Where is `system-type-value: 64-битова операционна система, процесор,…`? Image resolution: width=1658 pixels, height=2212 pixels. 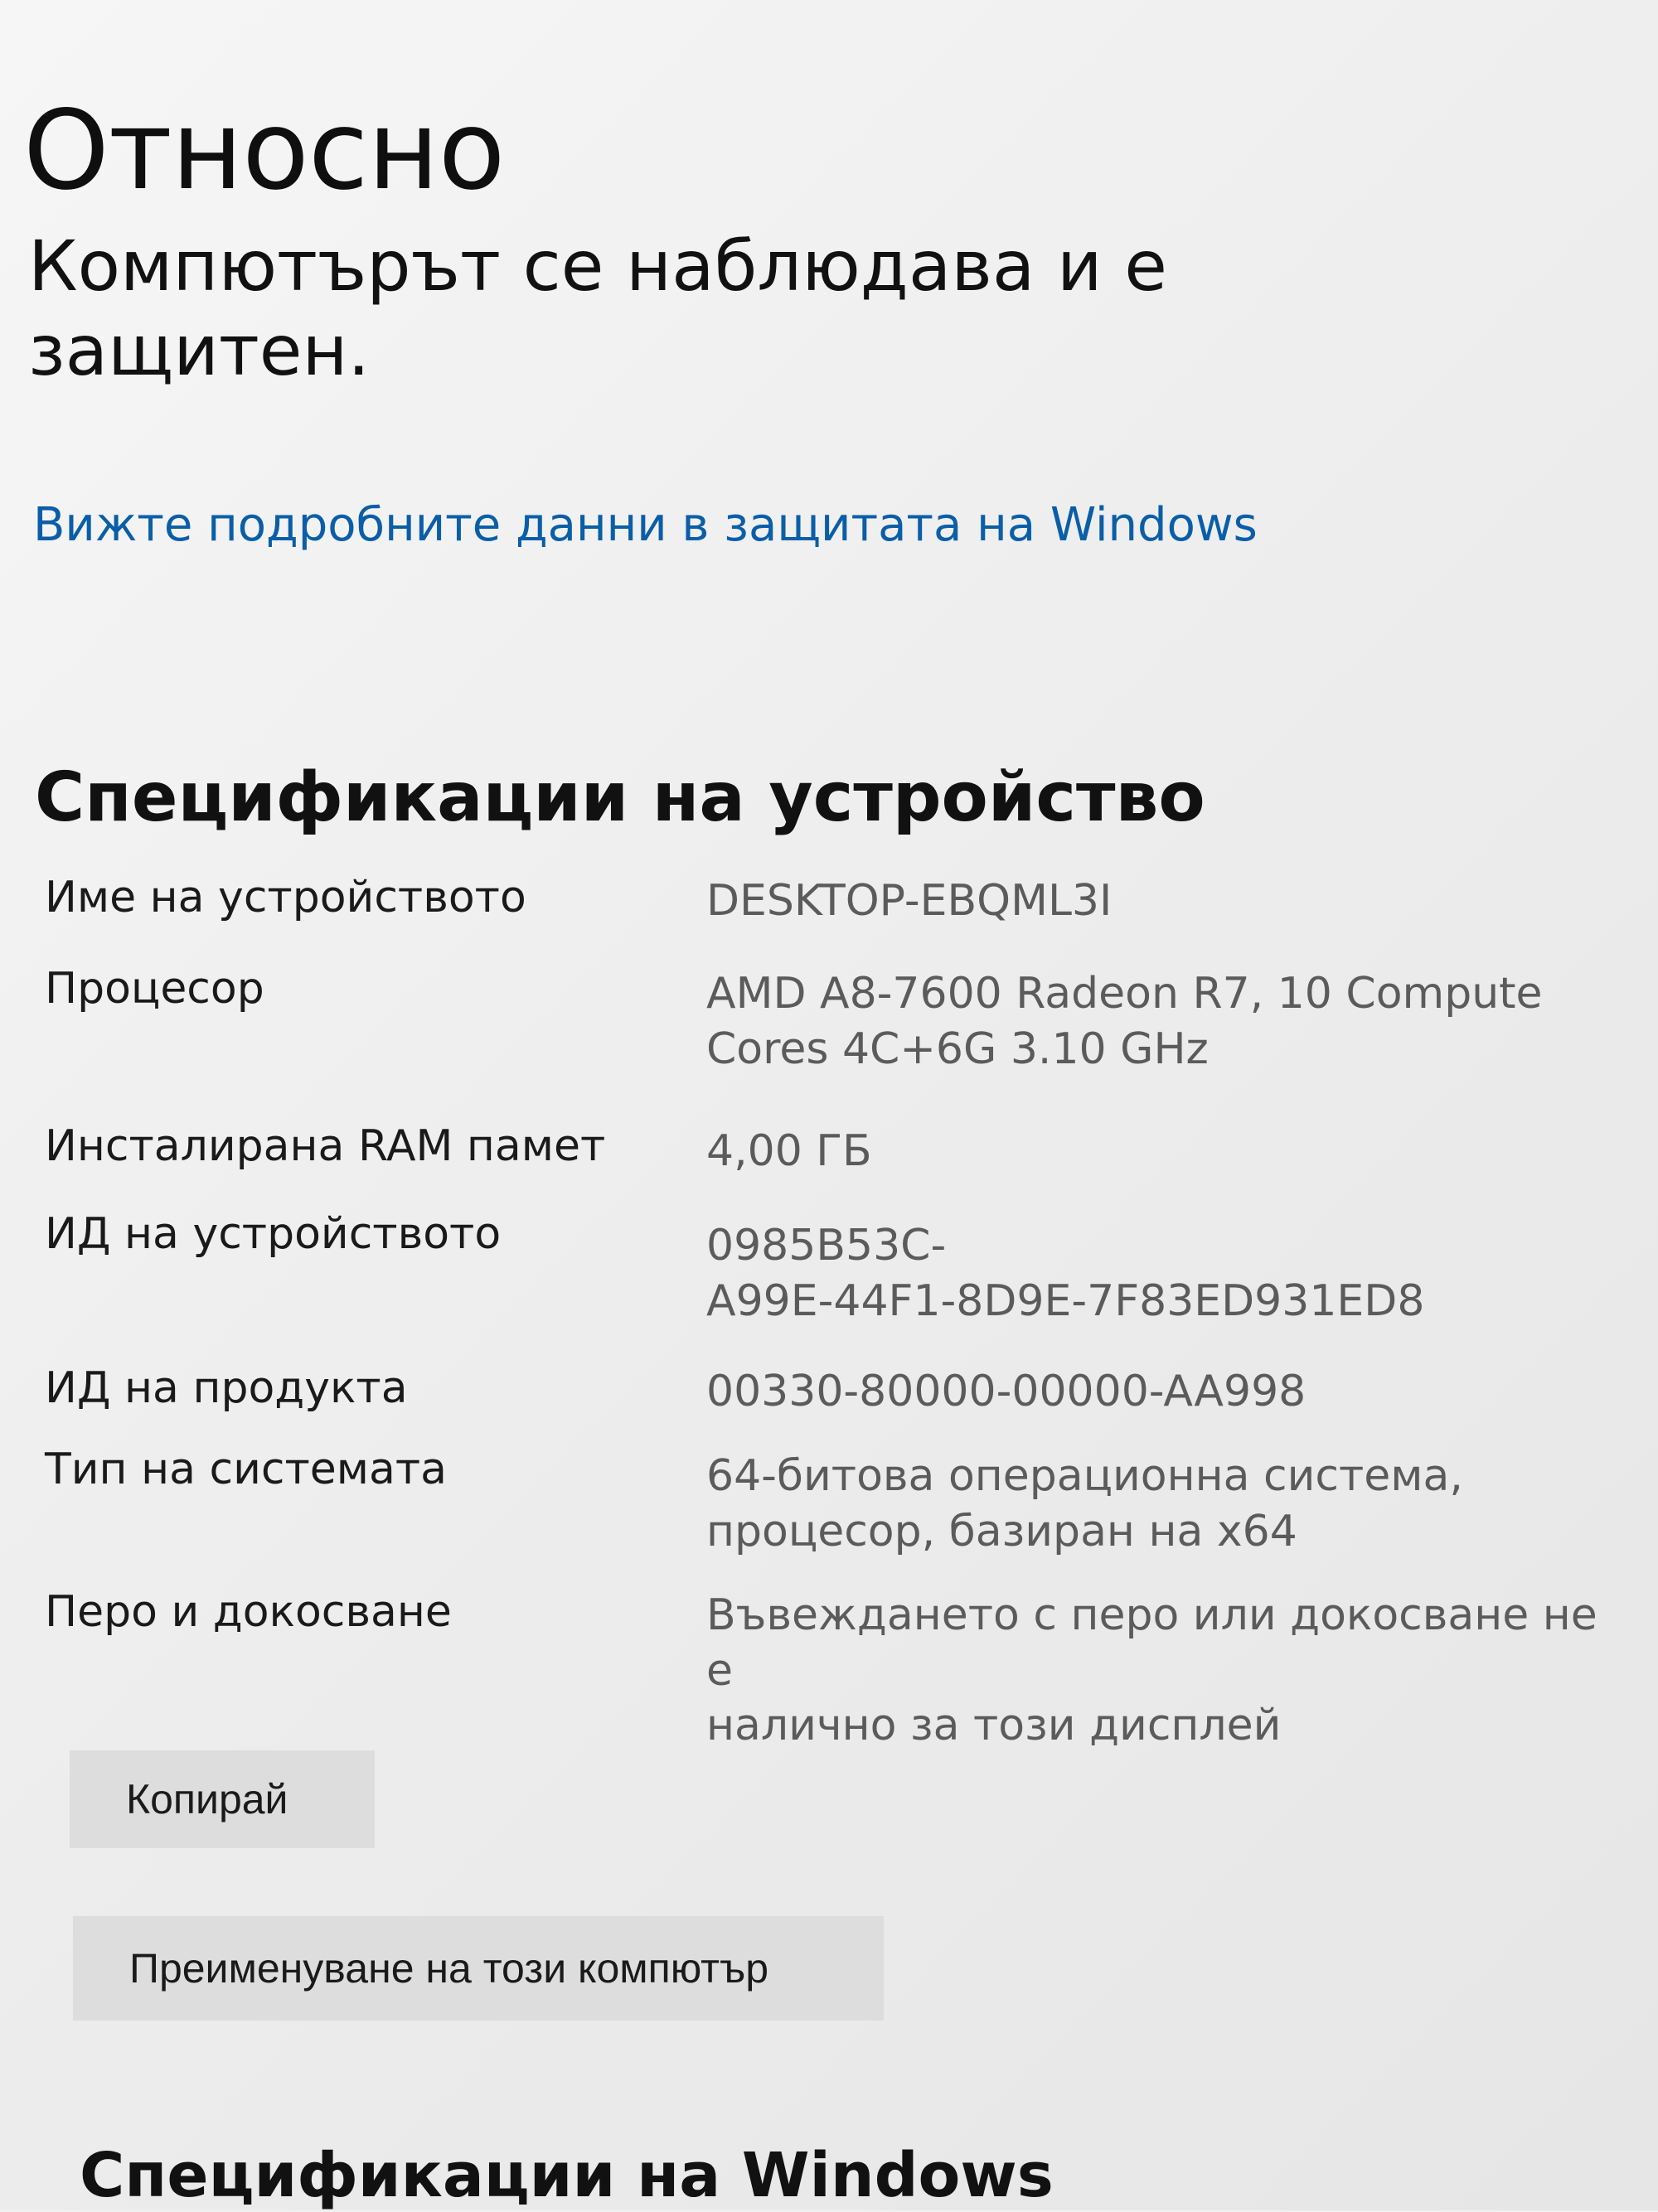 system-type-value: 64-битова операционна система, процесор,… is located at coordinates (1084, 1503).